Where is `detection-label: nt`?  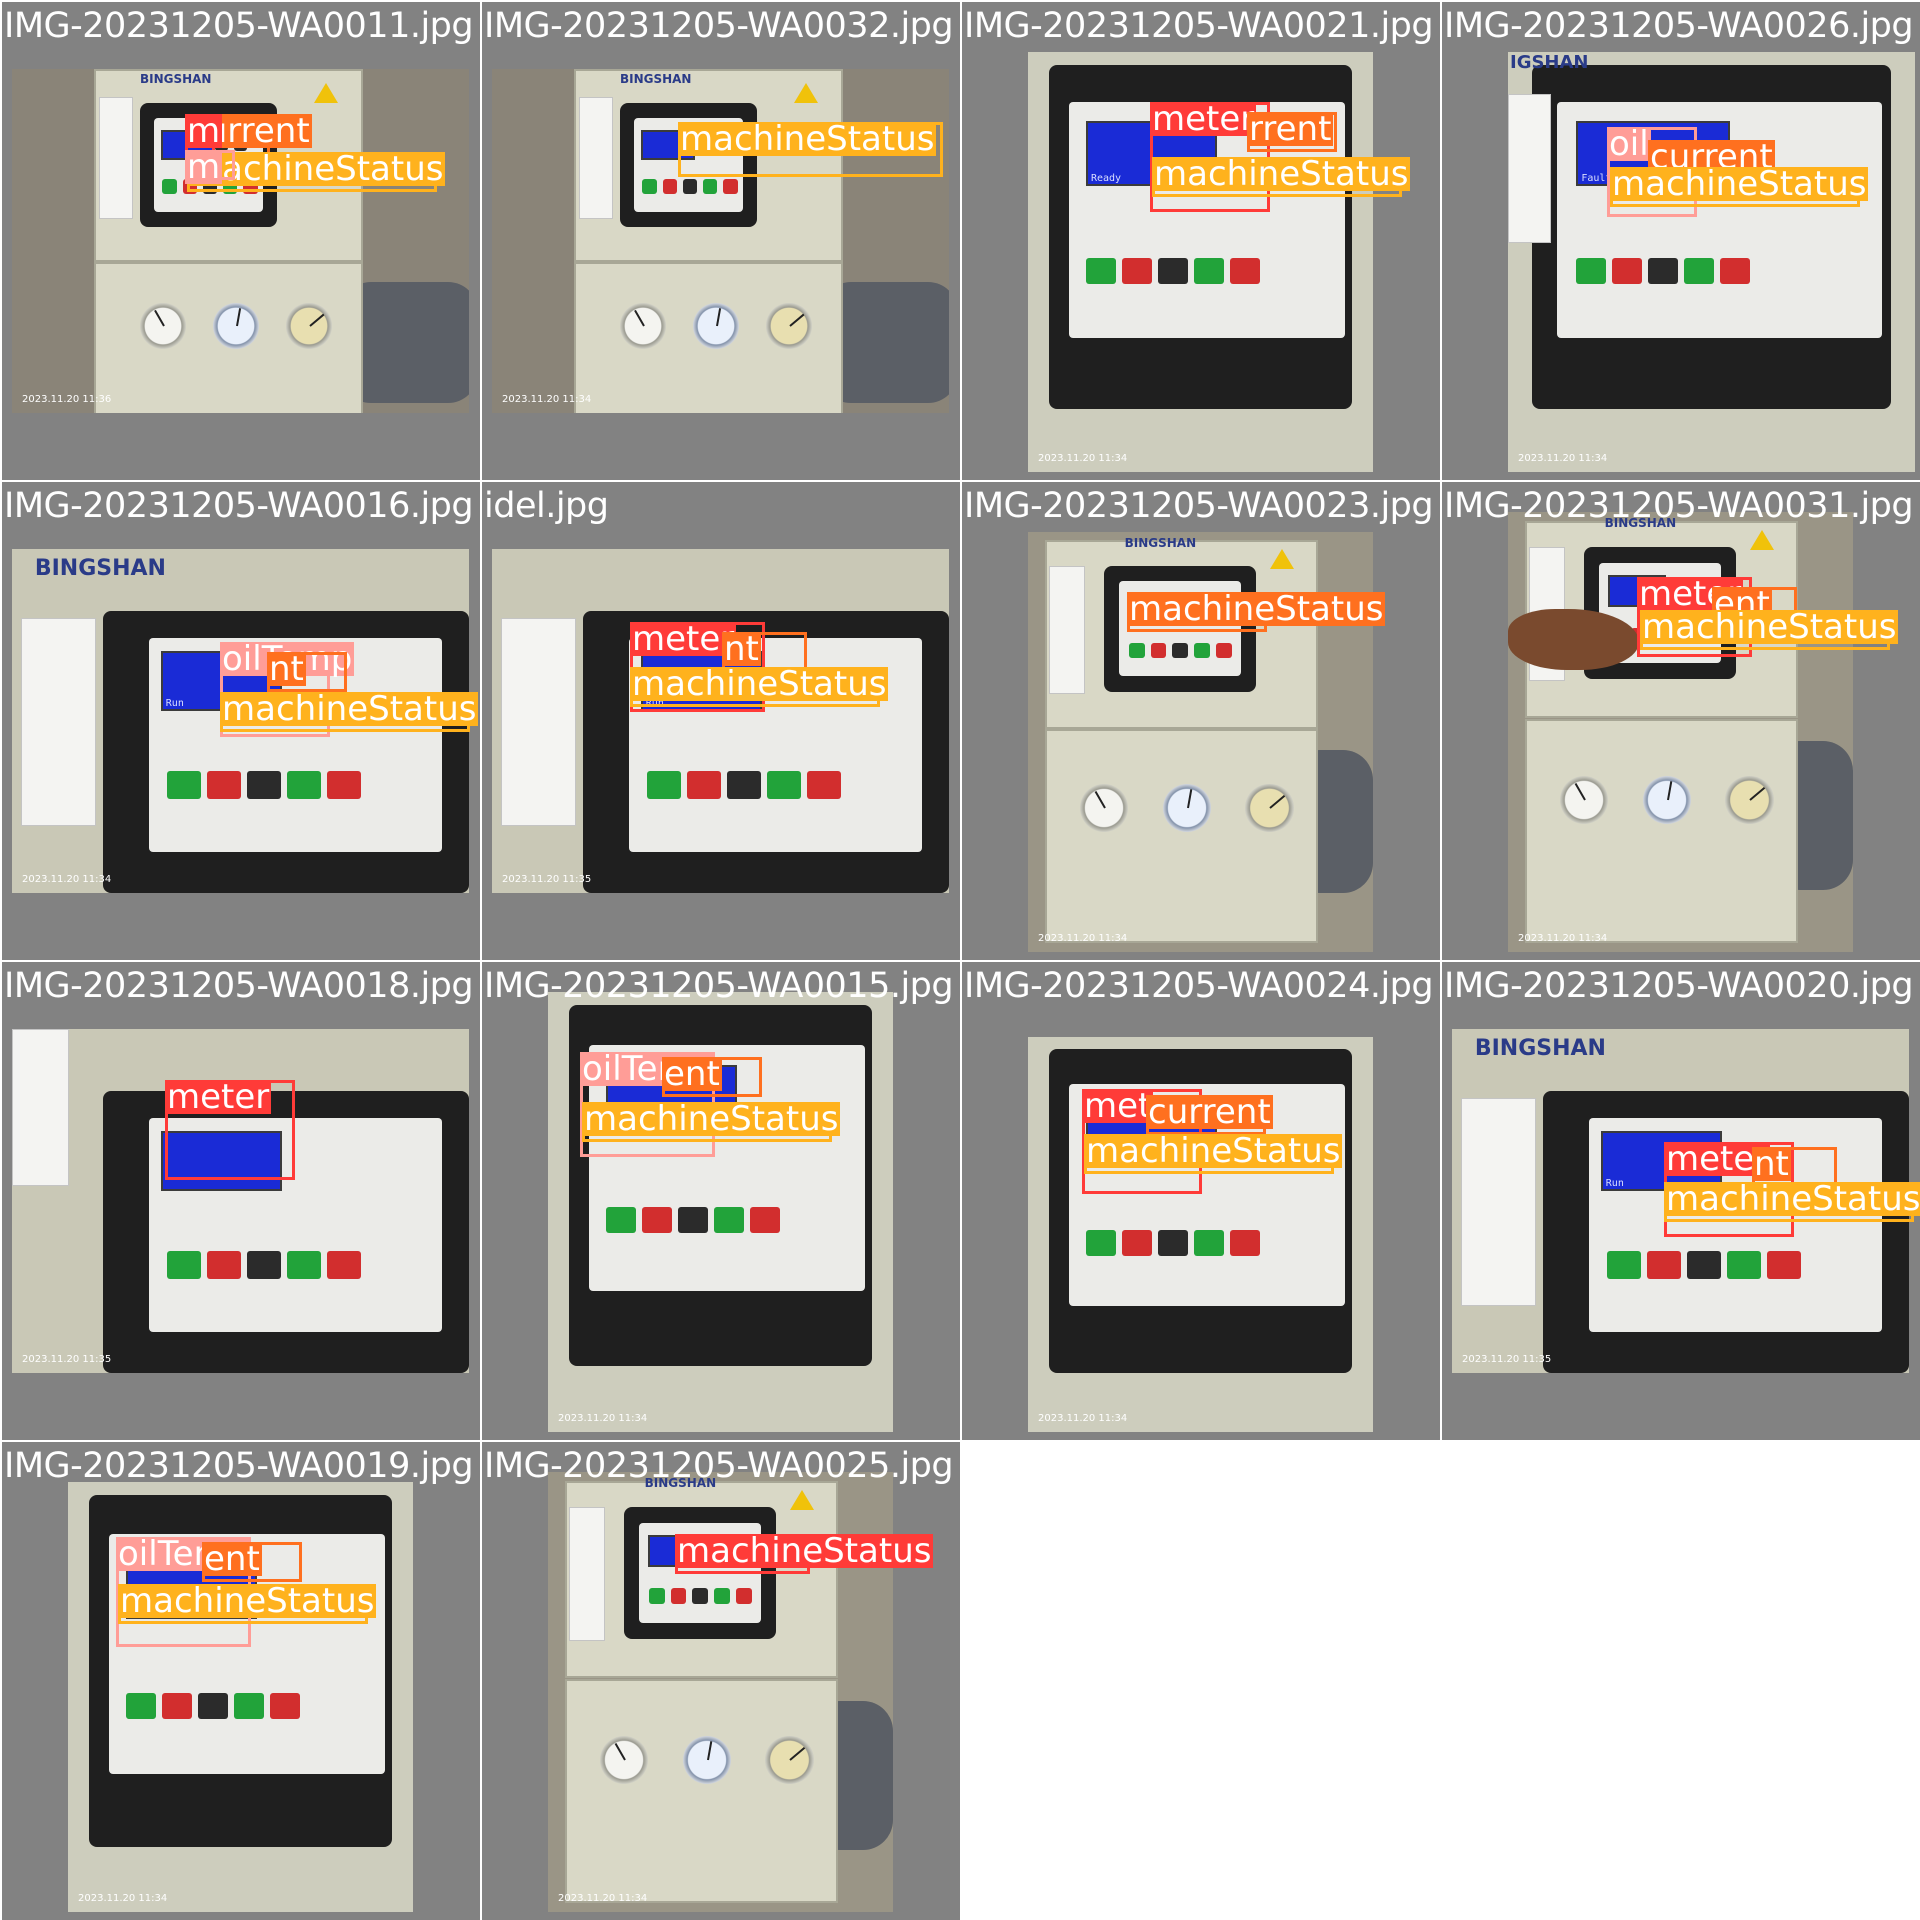
detection-label: nt is located at coordinates (286, 669).